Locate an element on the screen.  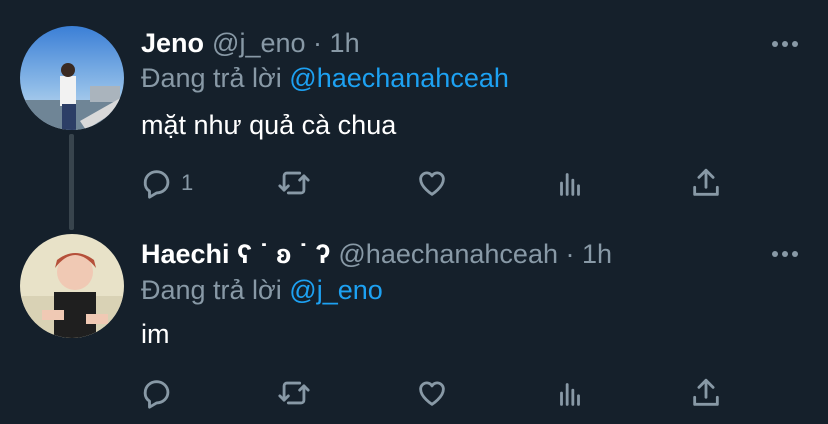
tweet-text: mặt như quả cà chua is located at coordinates (269, 125).